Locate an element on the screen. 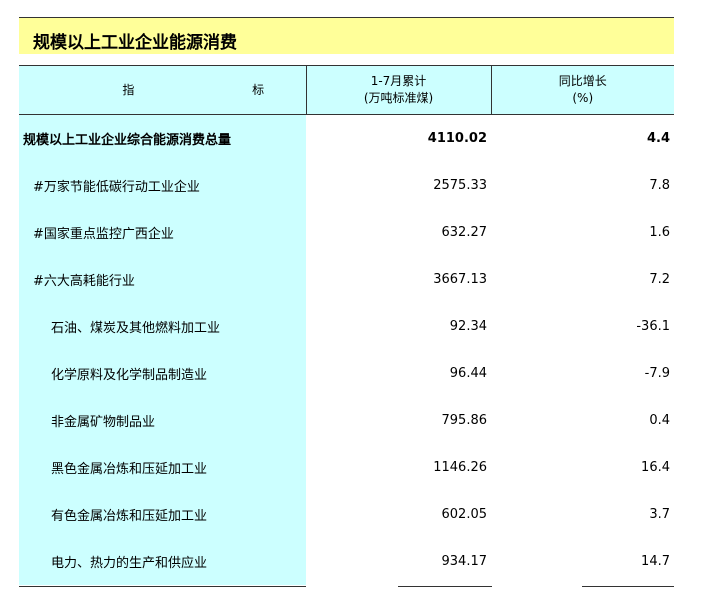  row-label: 石油、煤炭及其他燃料加工业 is located at coordinates (162, 326).